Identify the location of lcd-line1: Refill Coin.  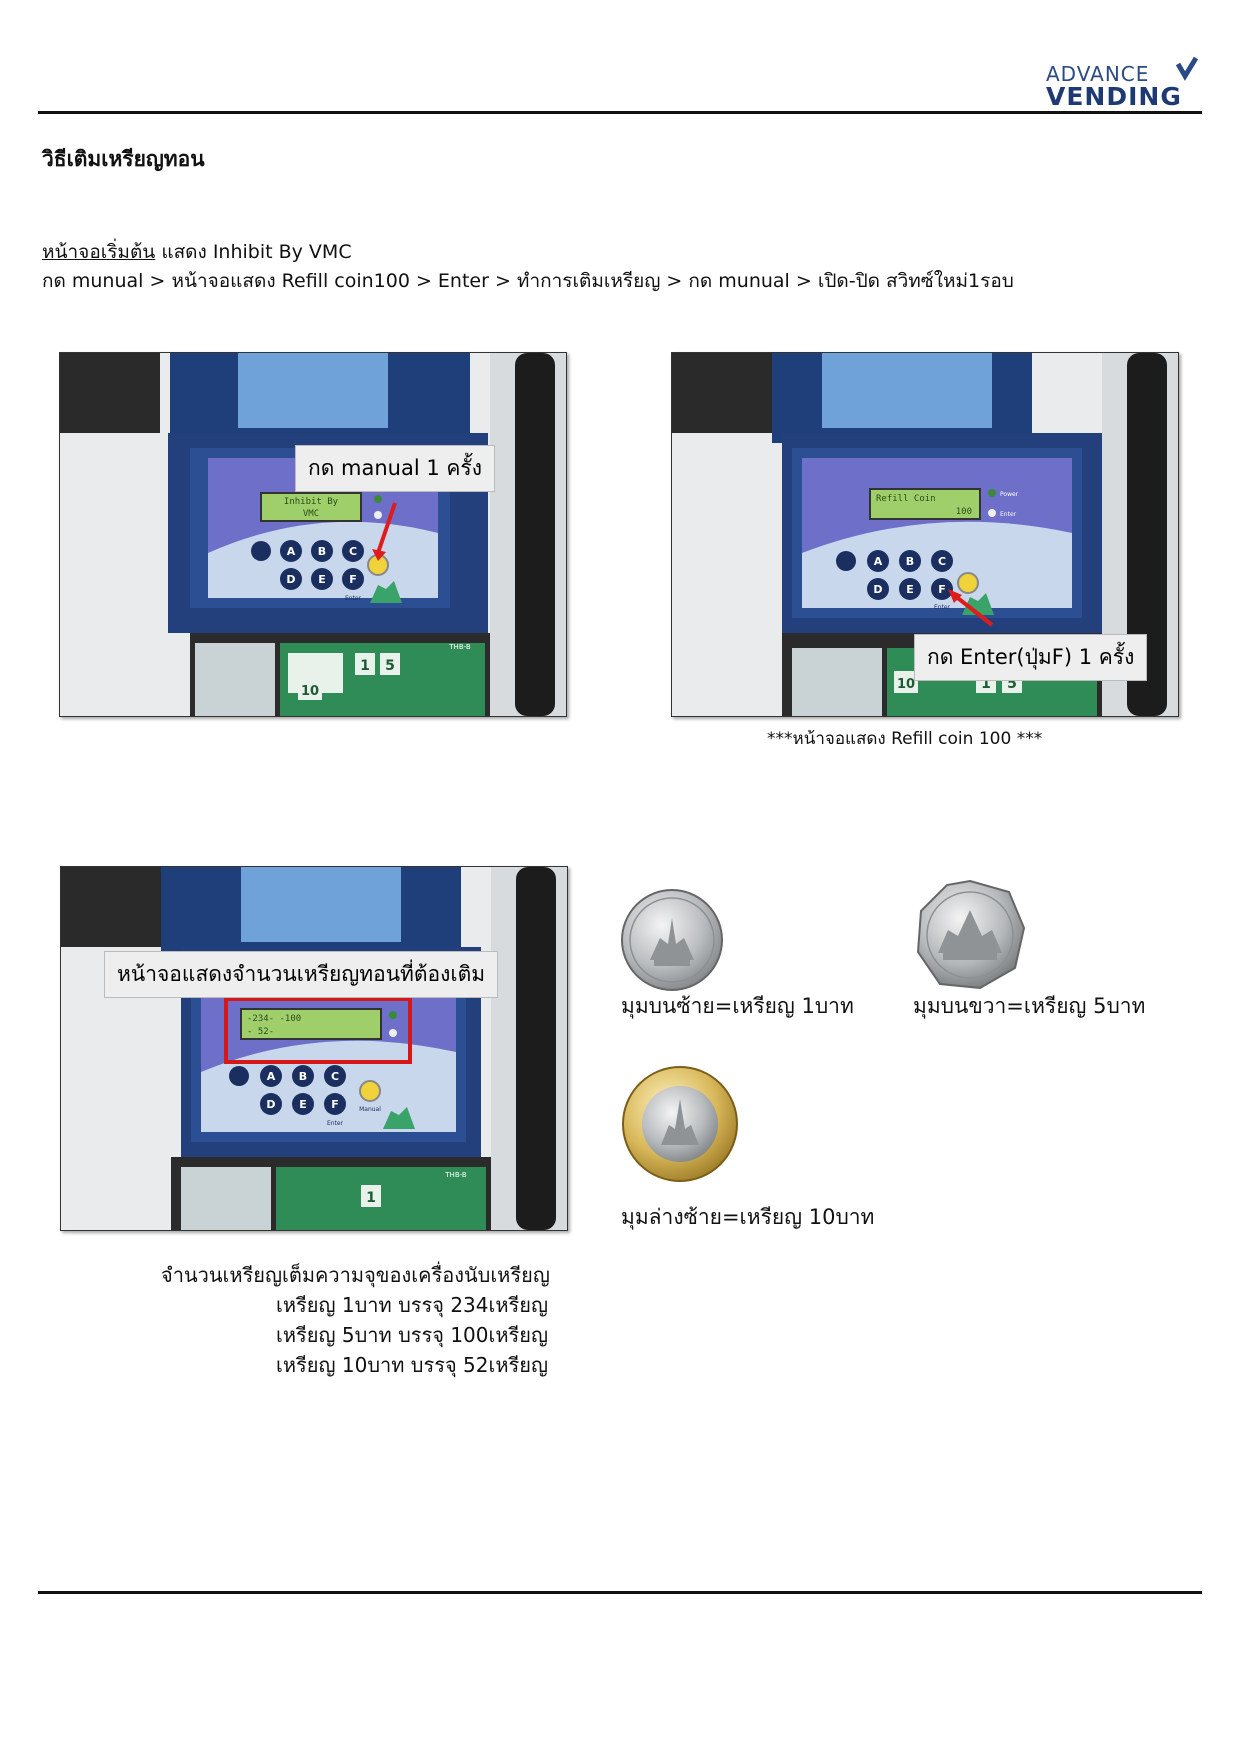
(906, 499).